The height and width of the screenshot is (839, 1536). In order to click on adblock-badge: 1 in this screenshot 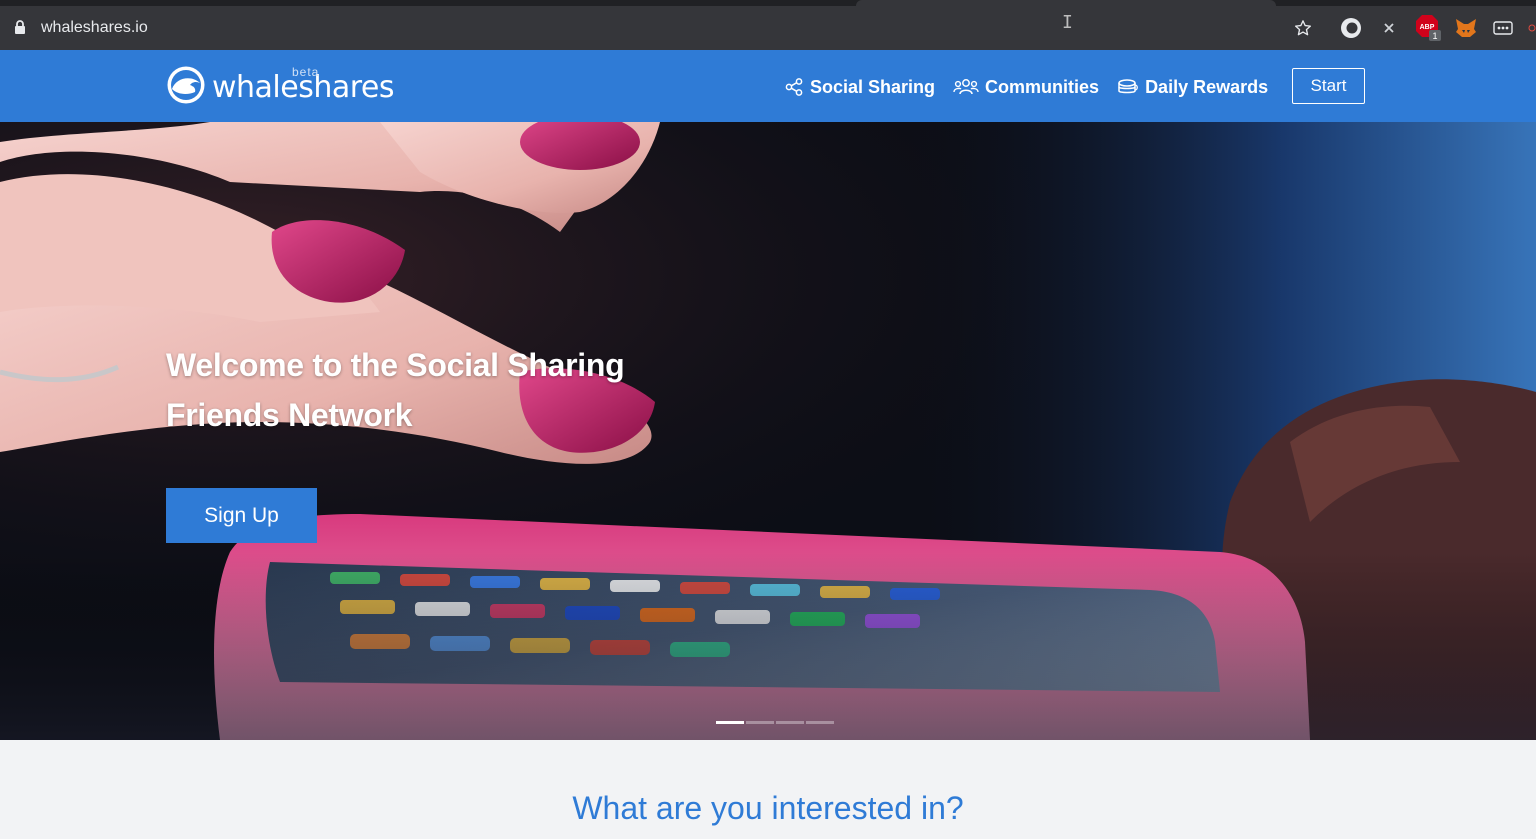, I will do `click(1434, 36)`.